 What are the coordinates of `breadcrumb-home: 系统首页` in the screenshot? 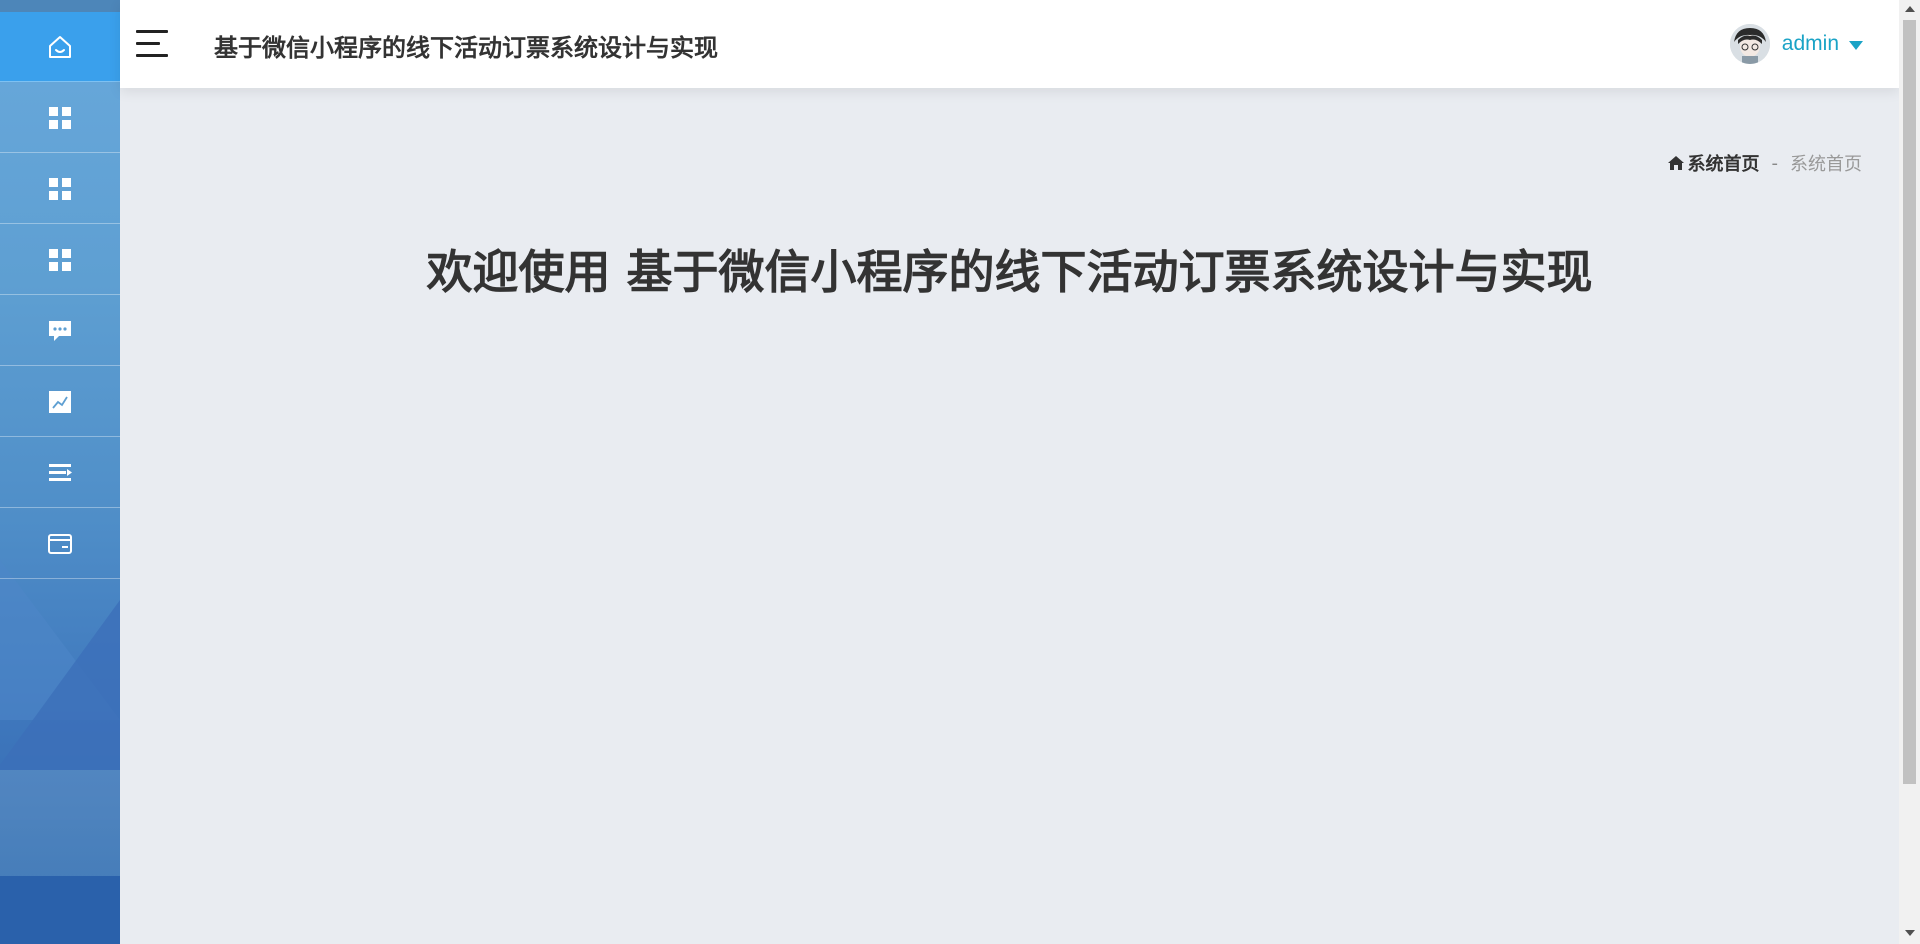 It's located at (1713, 163).